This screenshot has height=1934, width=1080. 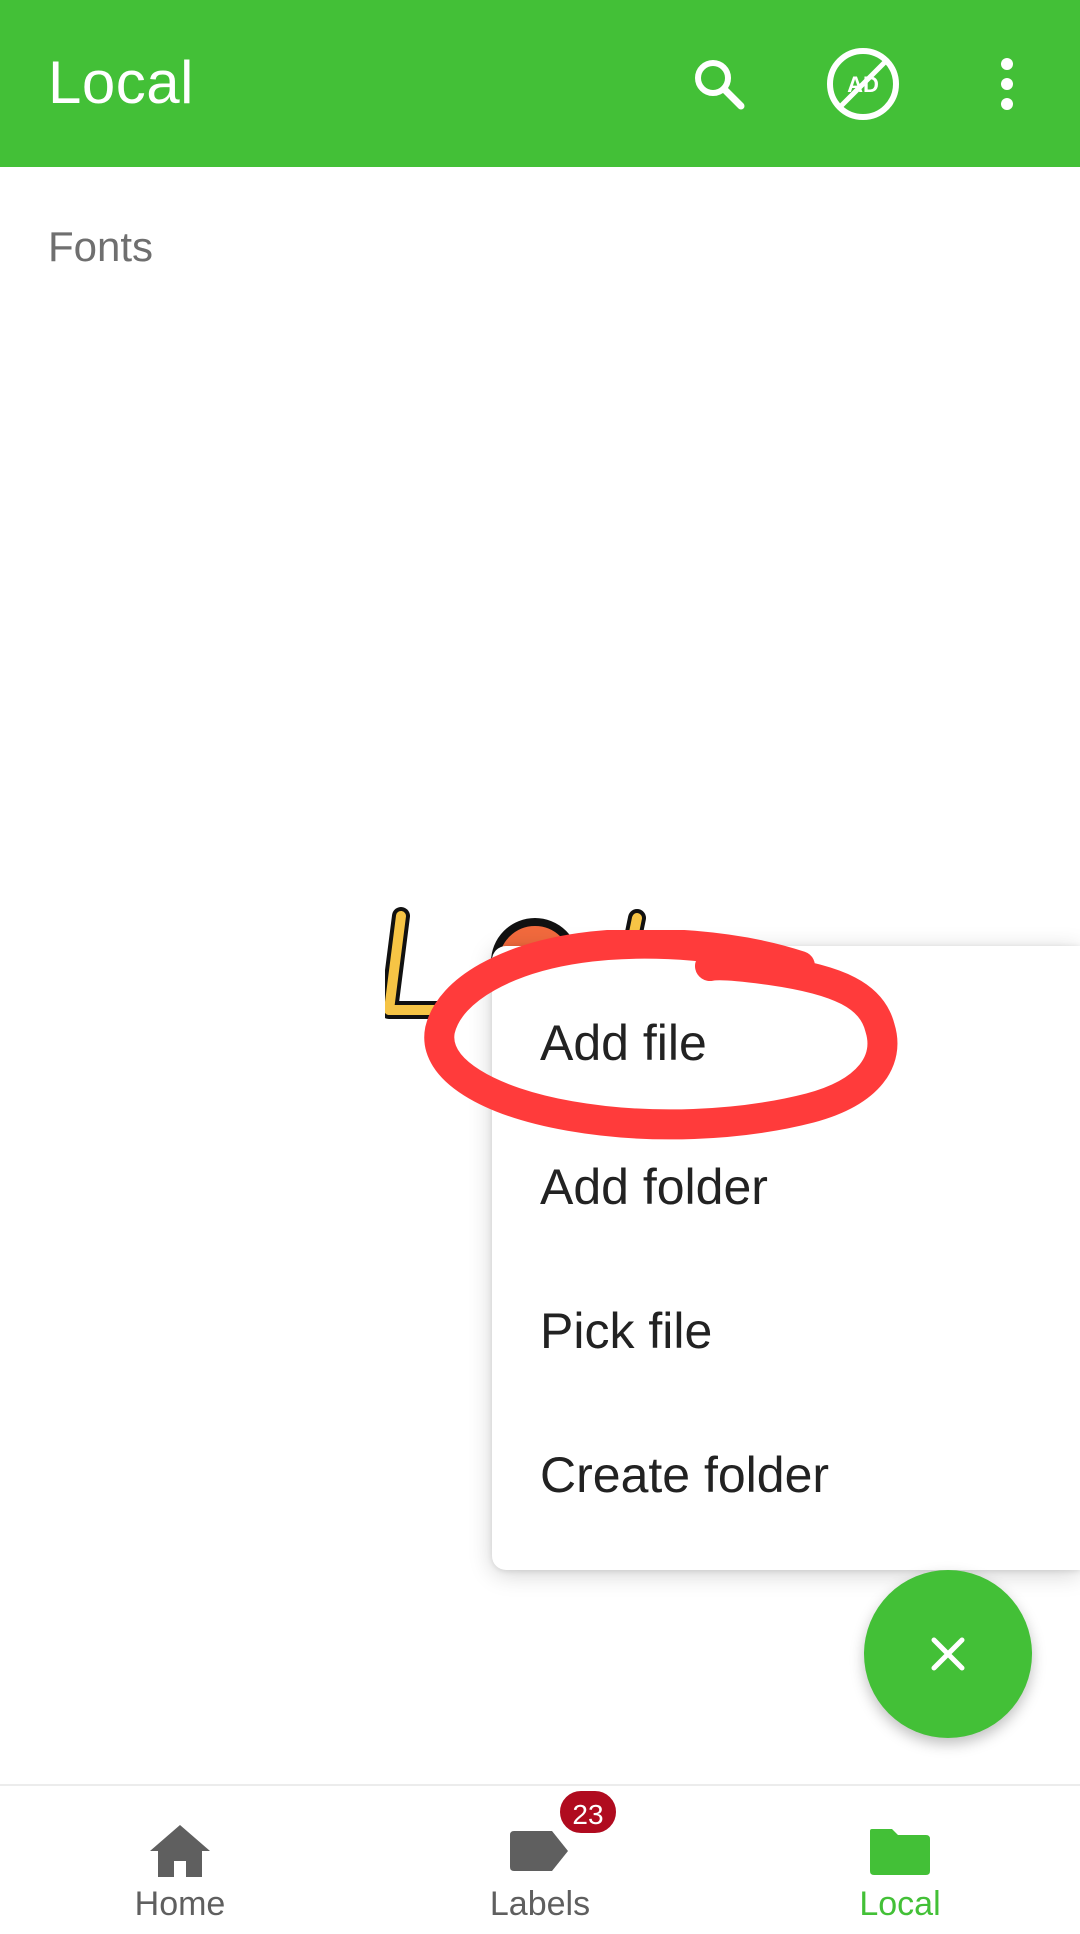 I want to click on nav-label-labels: Labels, so click(x=540, y=1904).